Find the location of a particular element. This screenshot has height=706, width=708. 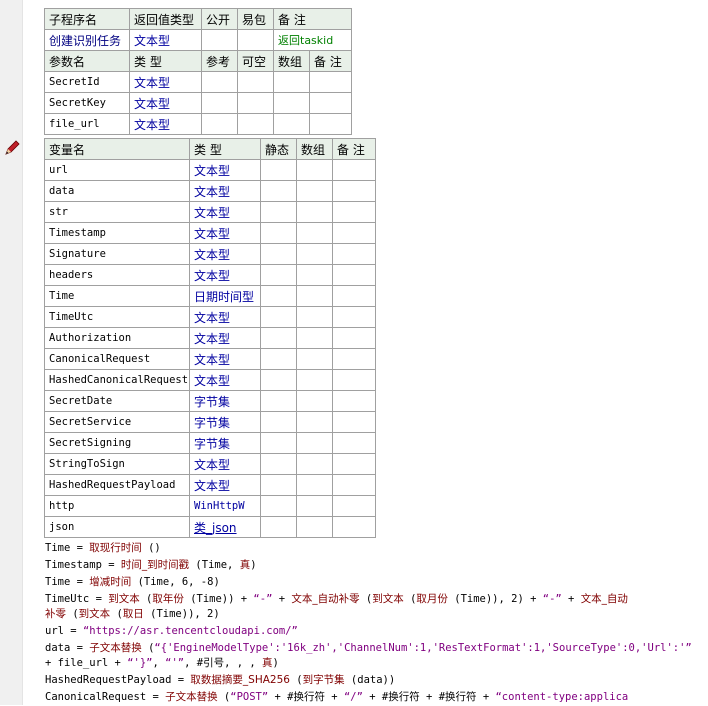

variable-row: Timestamp 文本型 is located at coordinates (210, 233).